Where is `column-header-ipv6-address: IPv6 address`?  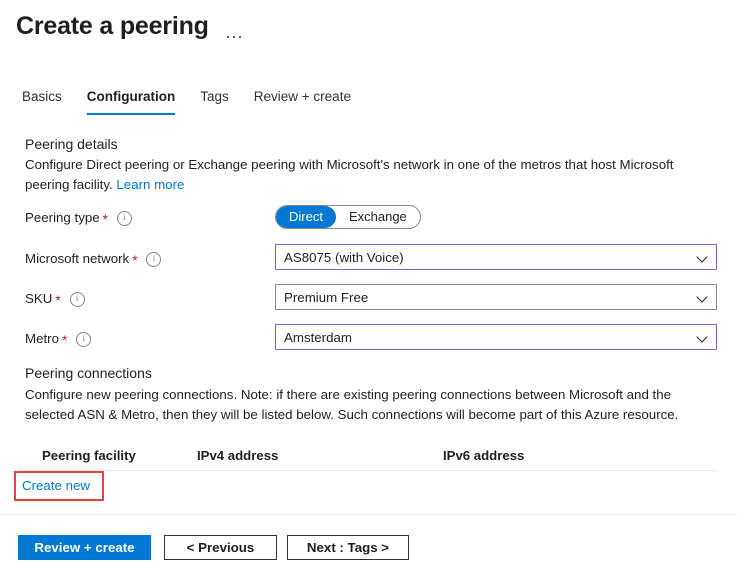 column-header-ipv6-address: IPv6 address is located at coordinates (484, 455).